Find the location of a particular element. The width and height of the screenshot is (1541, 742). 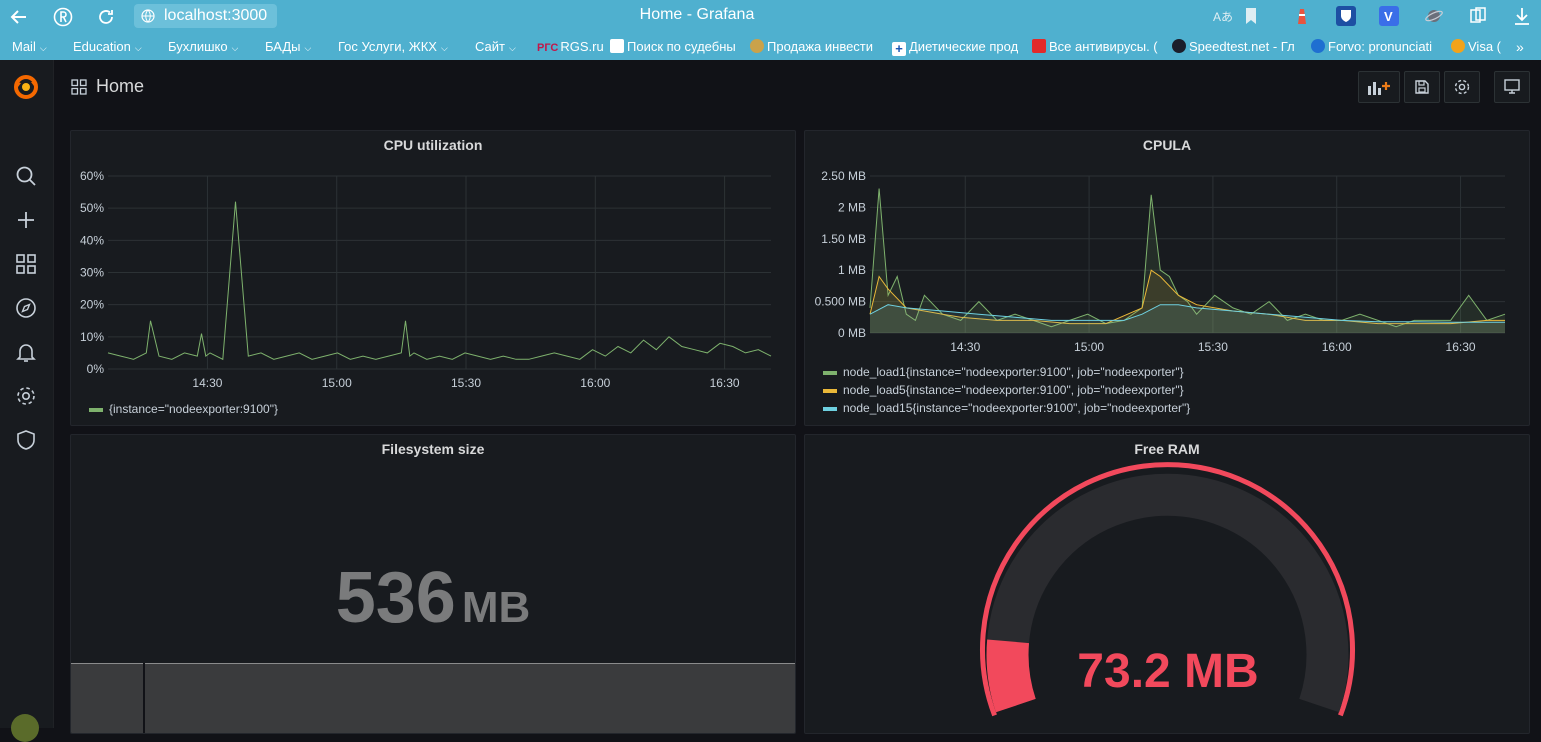

download-icon is located at coordinates (1522, 16).